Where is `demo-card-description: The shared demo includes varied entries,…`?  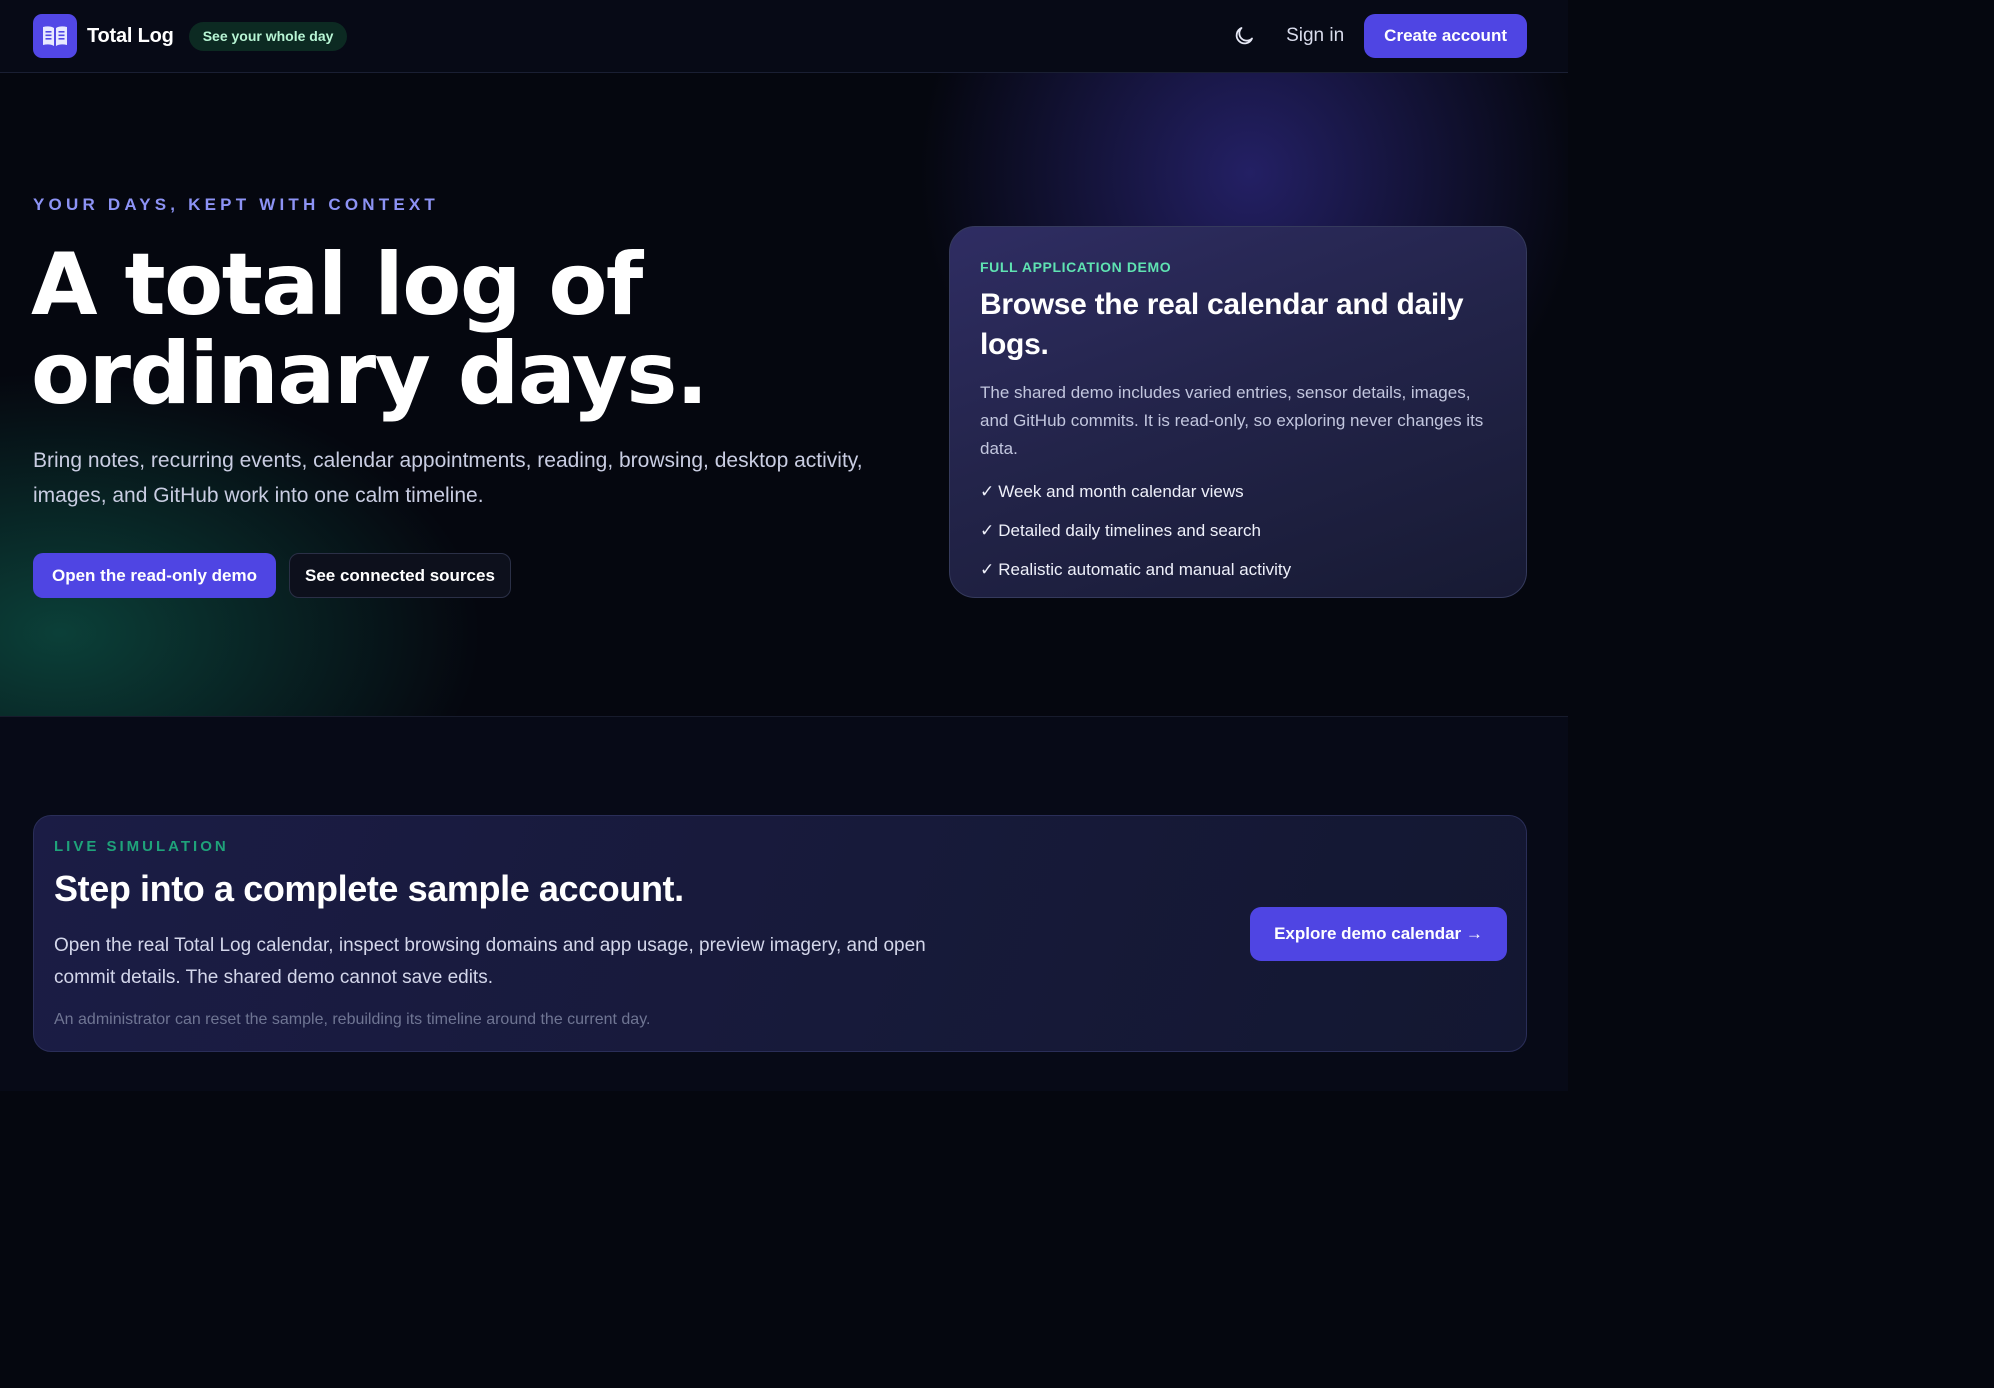
demo-card-description: The shared demo includes varied entries,… is located at coordinates (1232, 420).